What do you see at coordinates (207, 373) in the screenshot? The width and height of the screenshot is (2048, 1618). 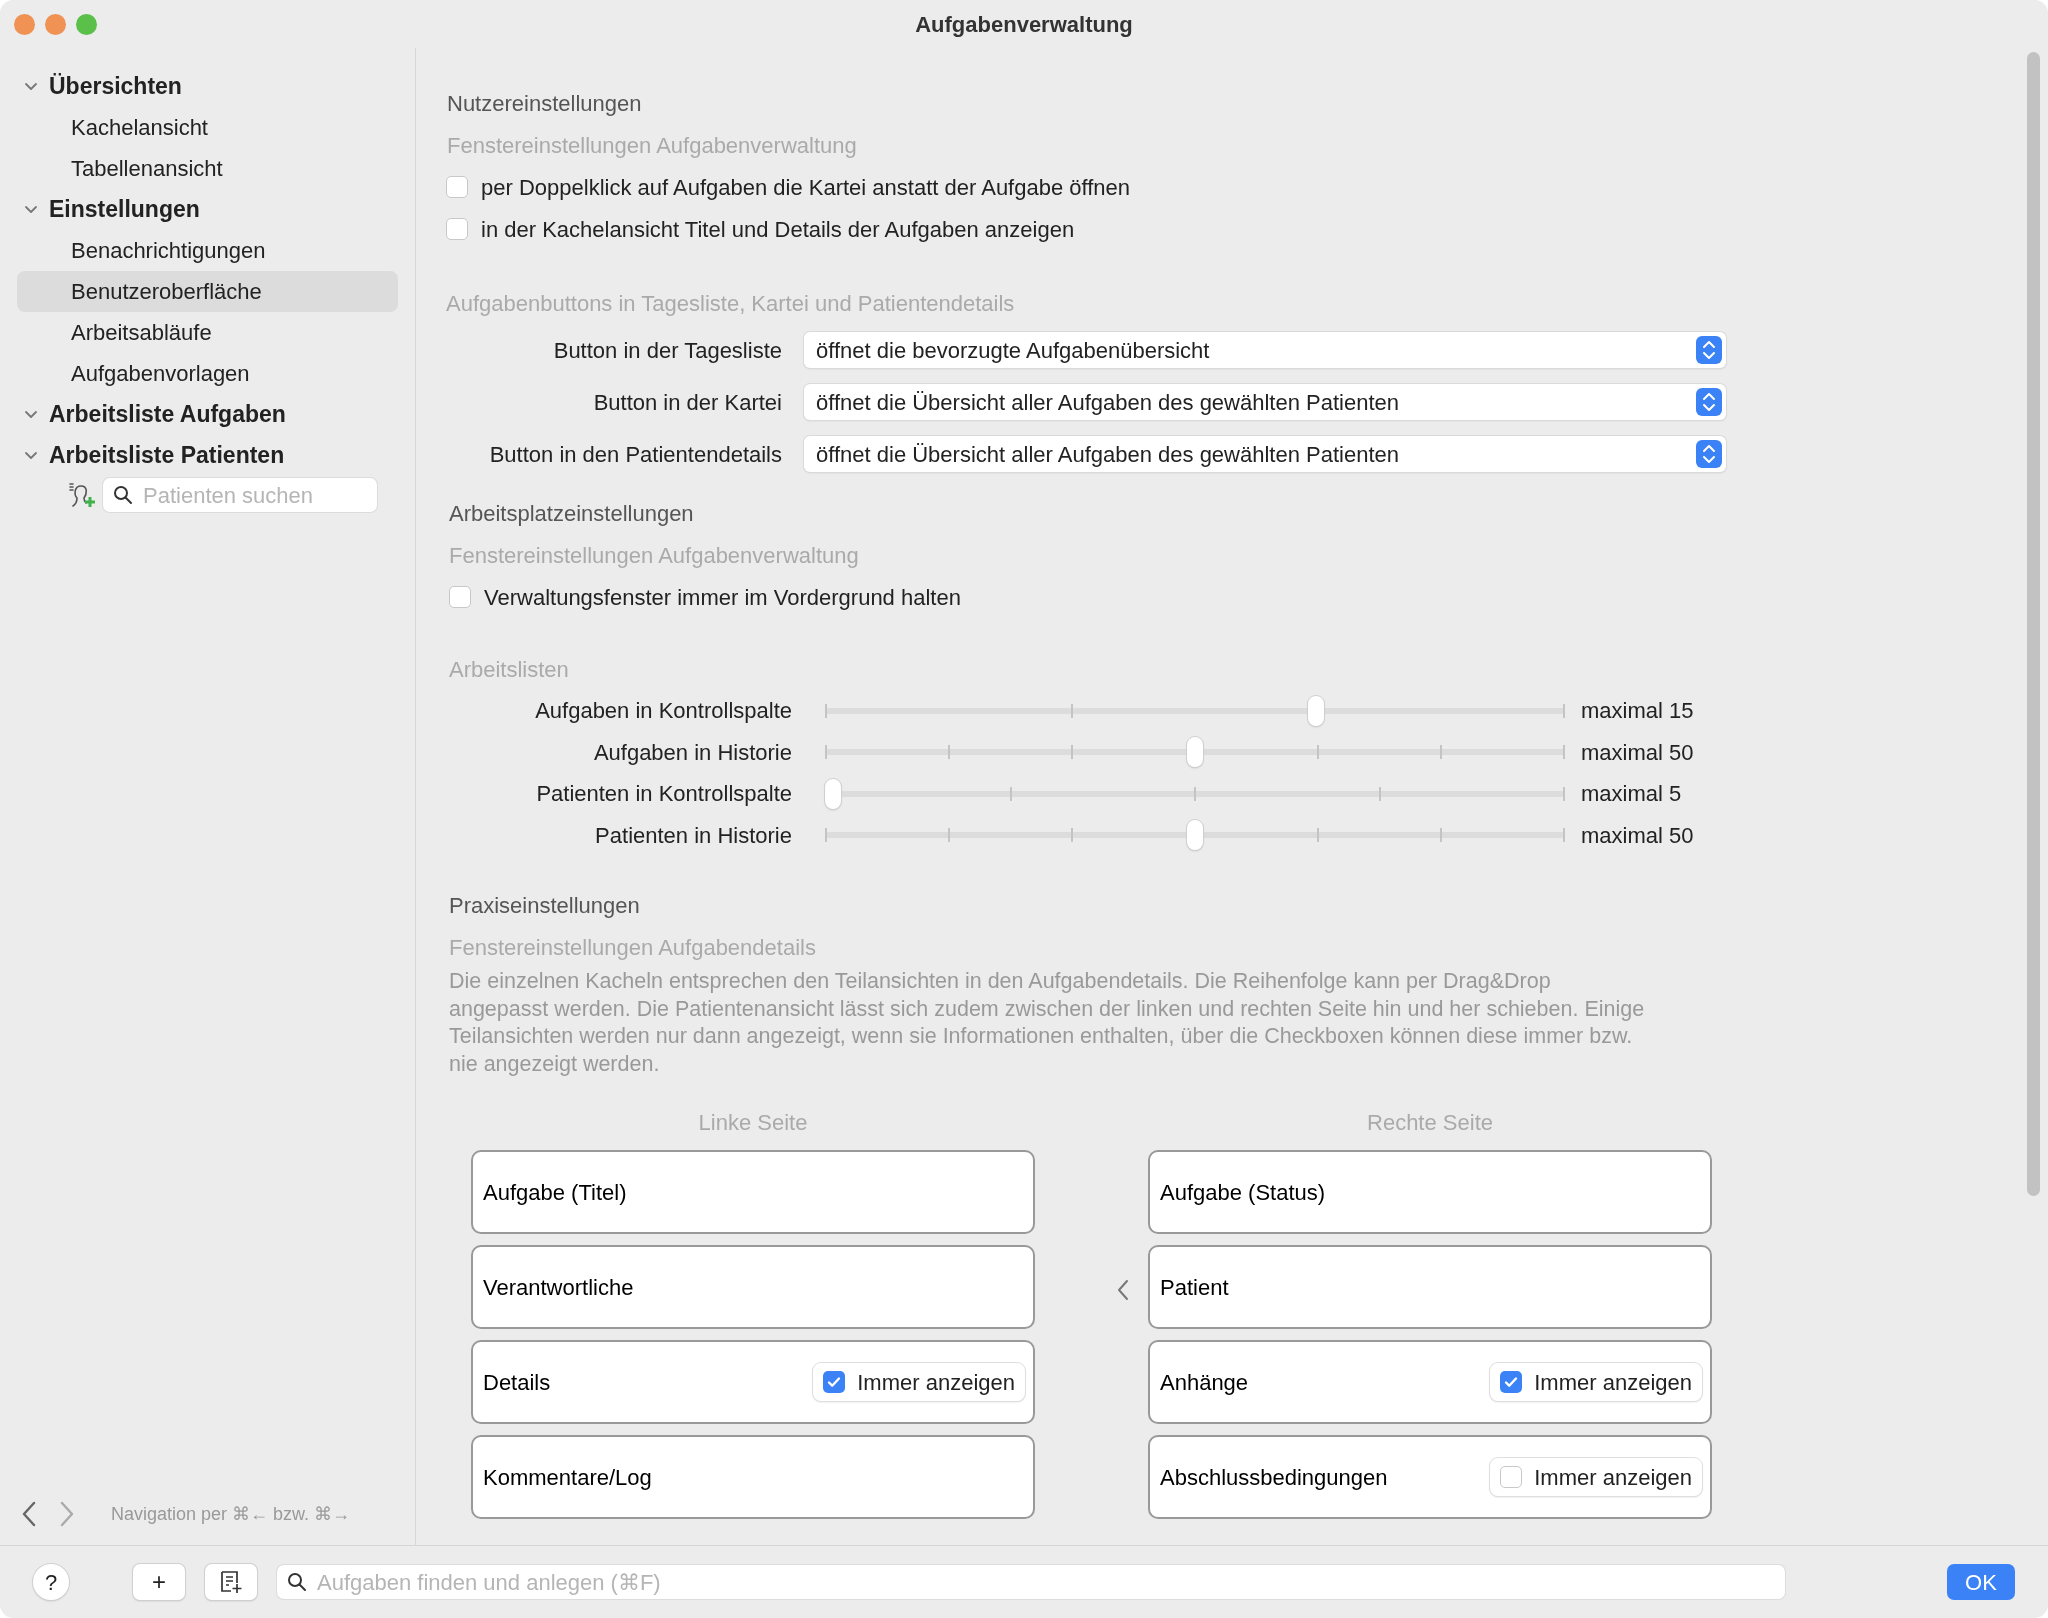 I see `sidebar-item: Aufgabenvorlagen` at bounding box center [207, 373].